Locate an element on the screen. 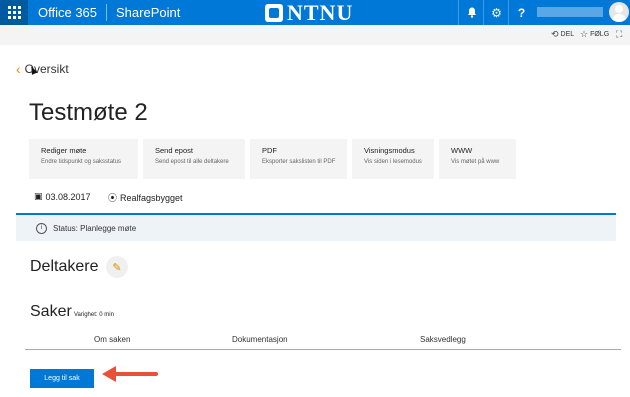  help-button: ? is located at coordinates (521, 12).